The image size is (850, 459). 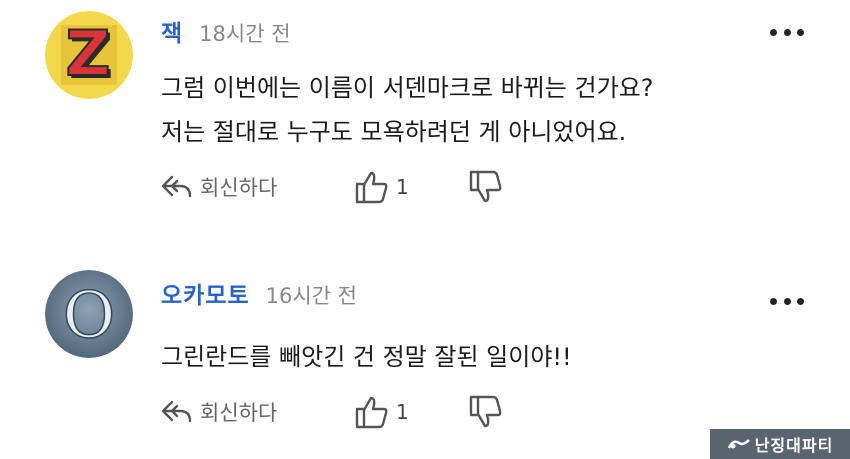 I want to click on watermark-logo-icon, so click(x=738, y=444).